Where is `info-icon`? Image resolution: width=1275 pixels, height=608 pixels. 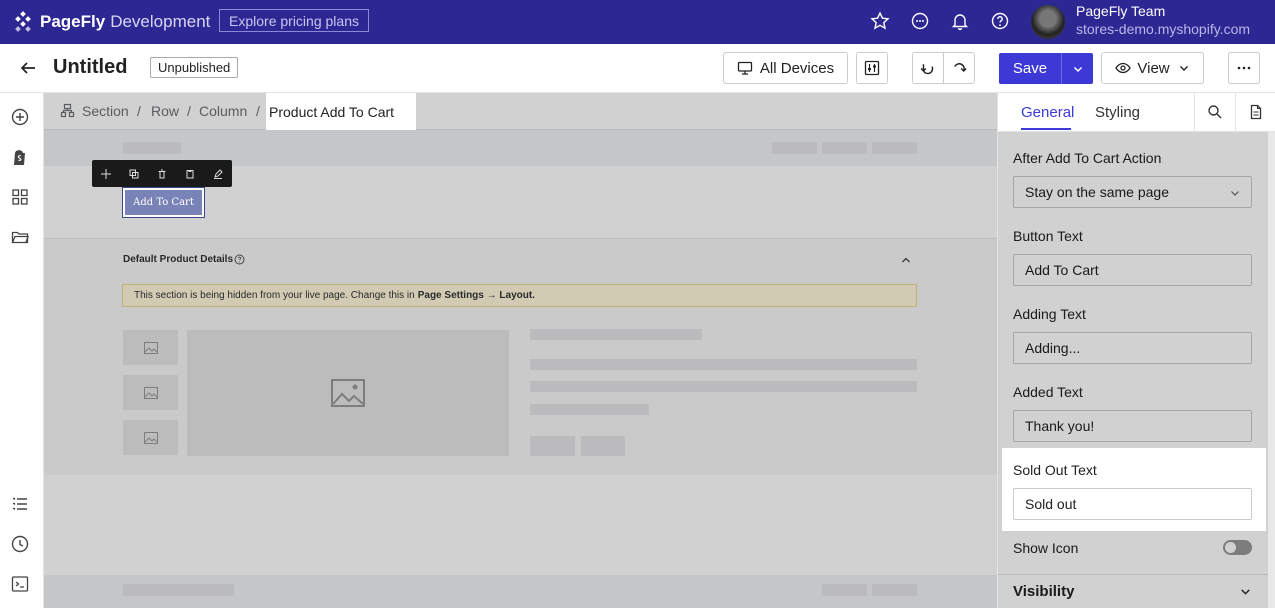
info-icon is located at coordinates (239, 259).